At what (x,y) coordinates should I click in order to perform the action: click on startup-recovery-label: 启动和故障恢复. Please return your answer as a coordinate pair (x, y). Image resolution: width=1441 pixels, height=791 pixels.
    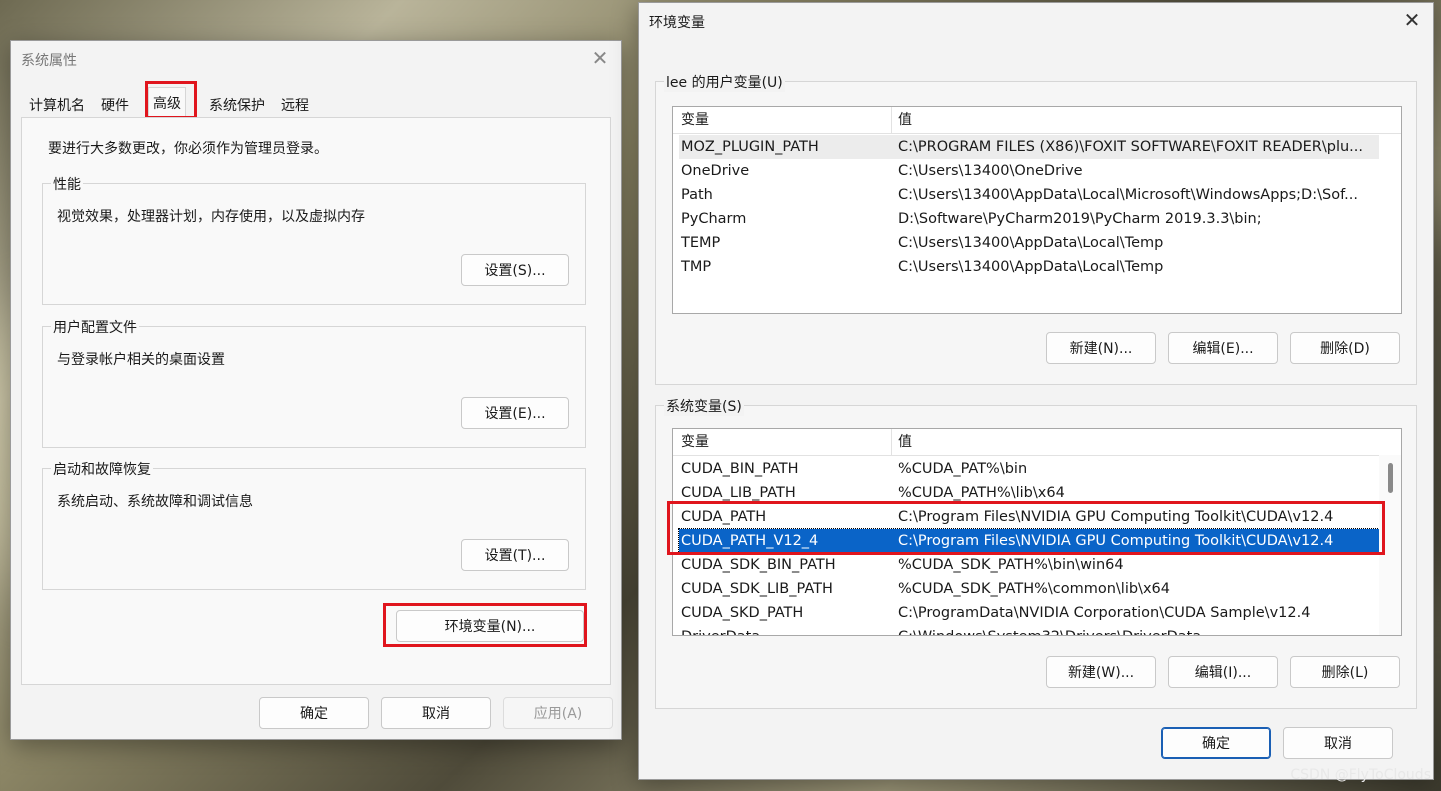
    Looking at the image, I should click on (102, 469).